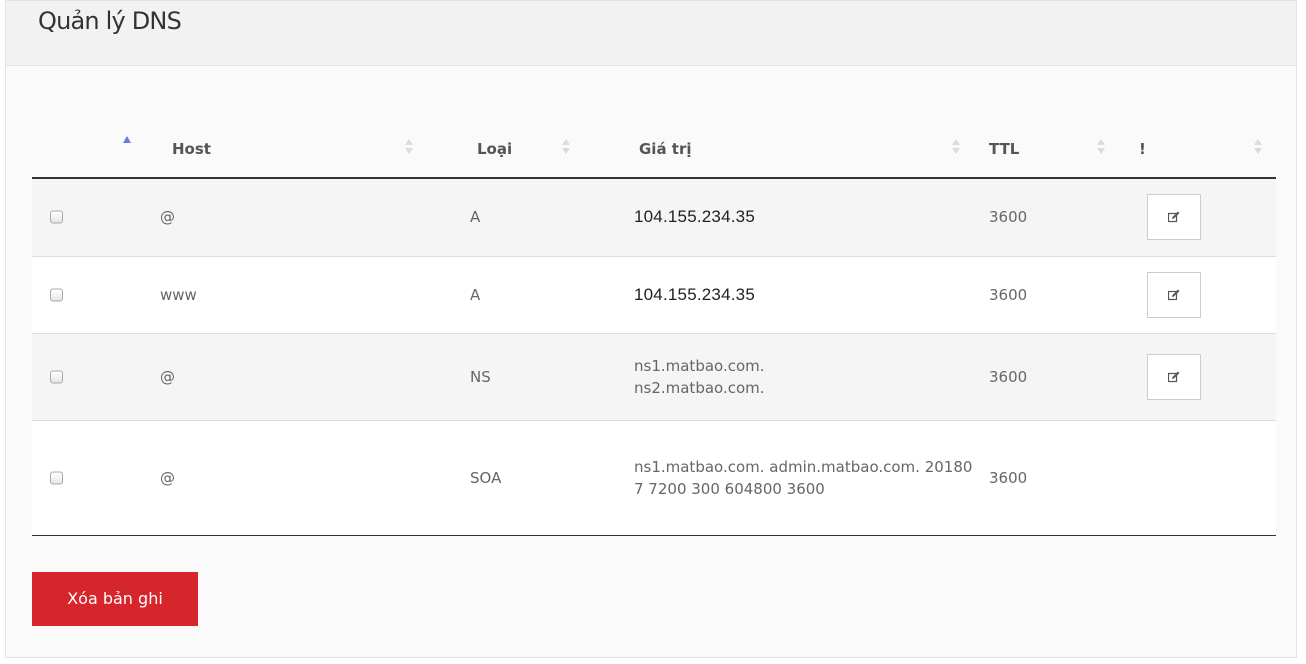  Describe the element at coordinates (178, 294) in the screenshot. I see `host-cell: www` at that location.